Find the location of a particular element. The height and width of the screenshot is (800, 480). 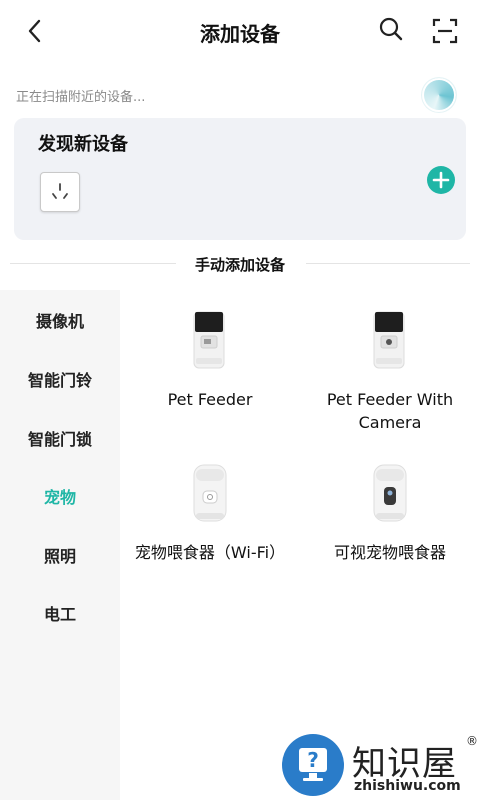

video-pet-feeder-icon is located at coordinates (390, 493).